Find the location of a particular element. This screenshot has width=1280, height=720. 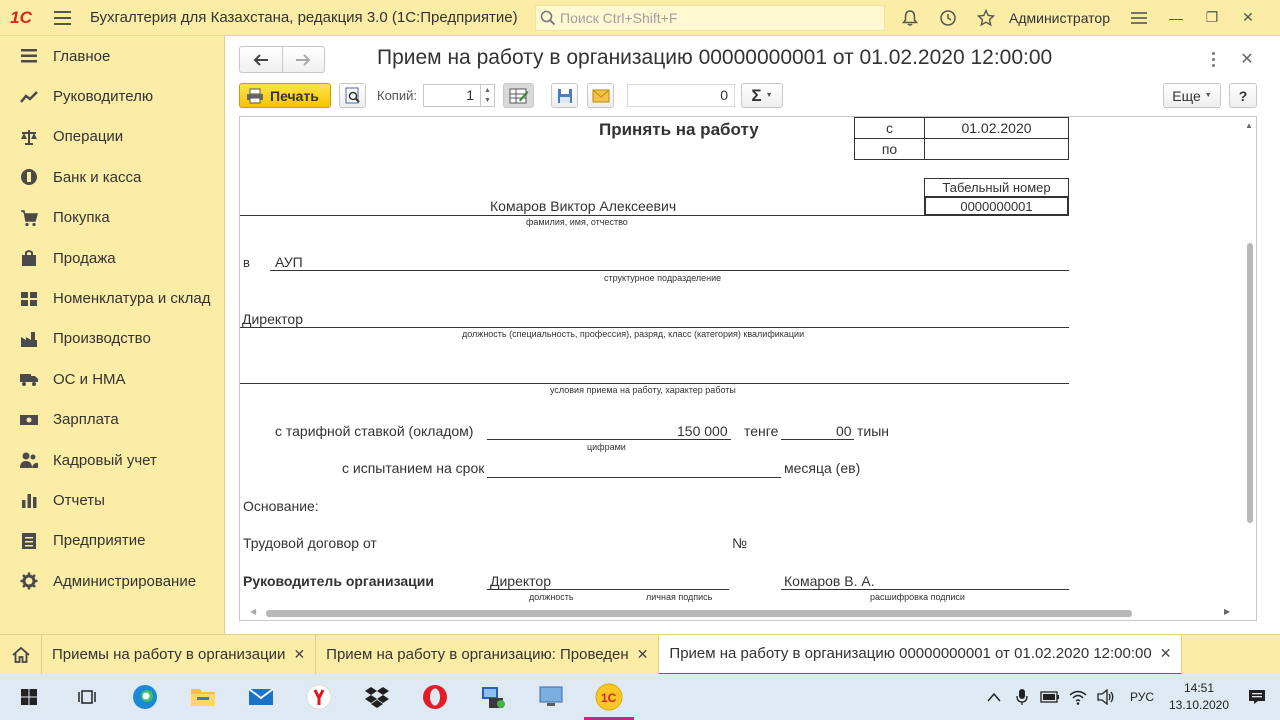

arrow-right-icon is located at coordinates (303, 59).